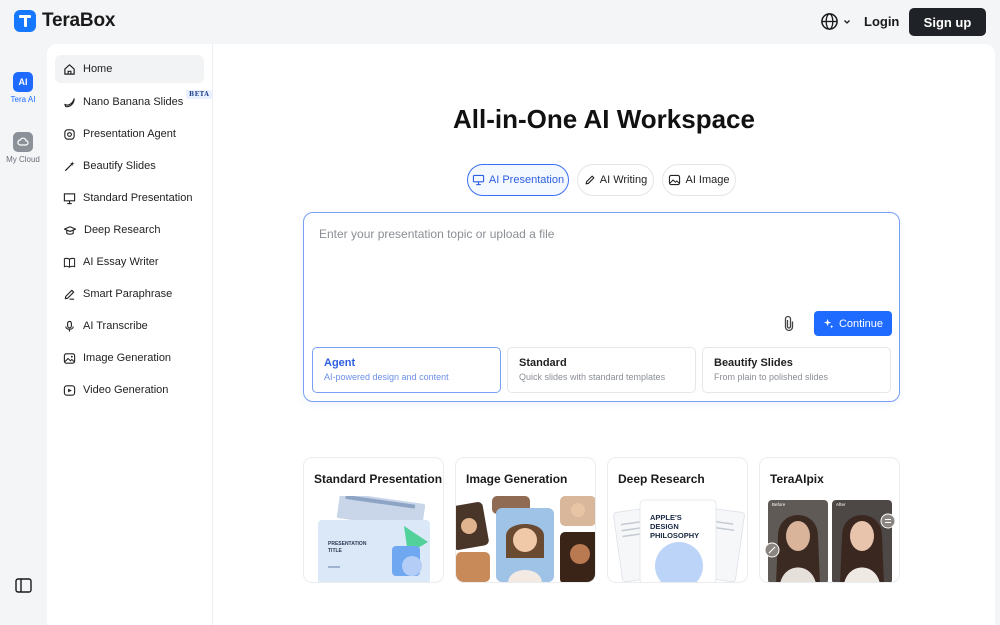  I want to click on sparkle-icon, so click(828, 323).